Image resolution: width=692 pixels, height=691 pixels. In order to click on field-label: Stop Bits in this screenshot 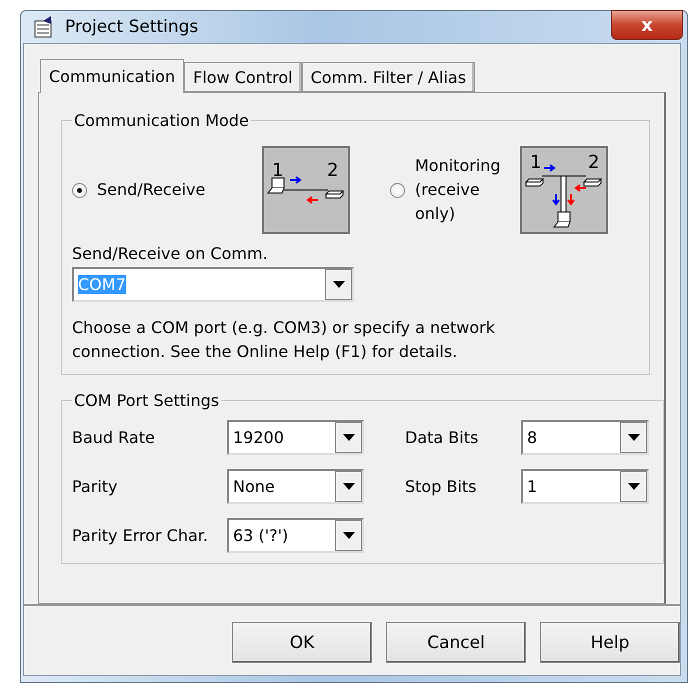, I will do `click(441, 486)`.